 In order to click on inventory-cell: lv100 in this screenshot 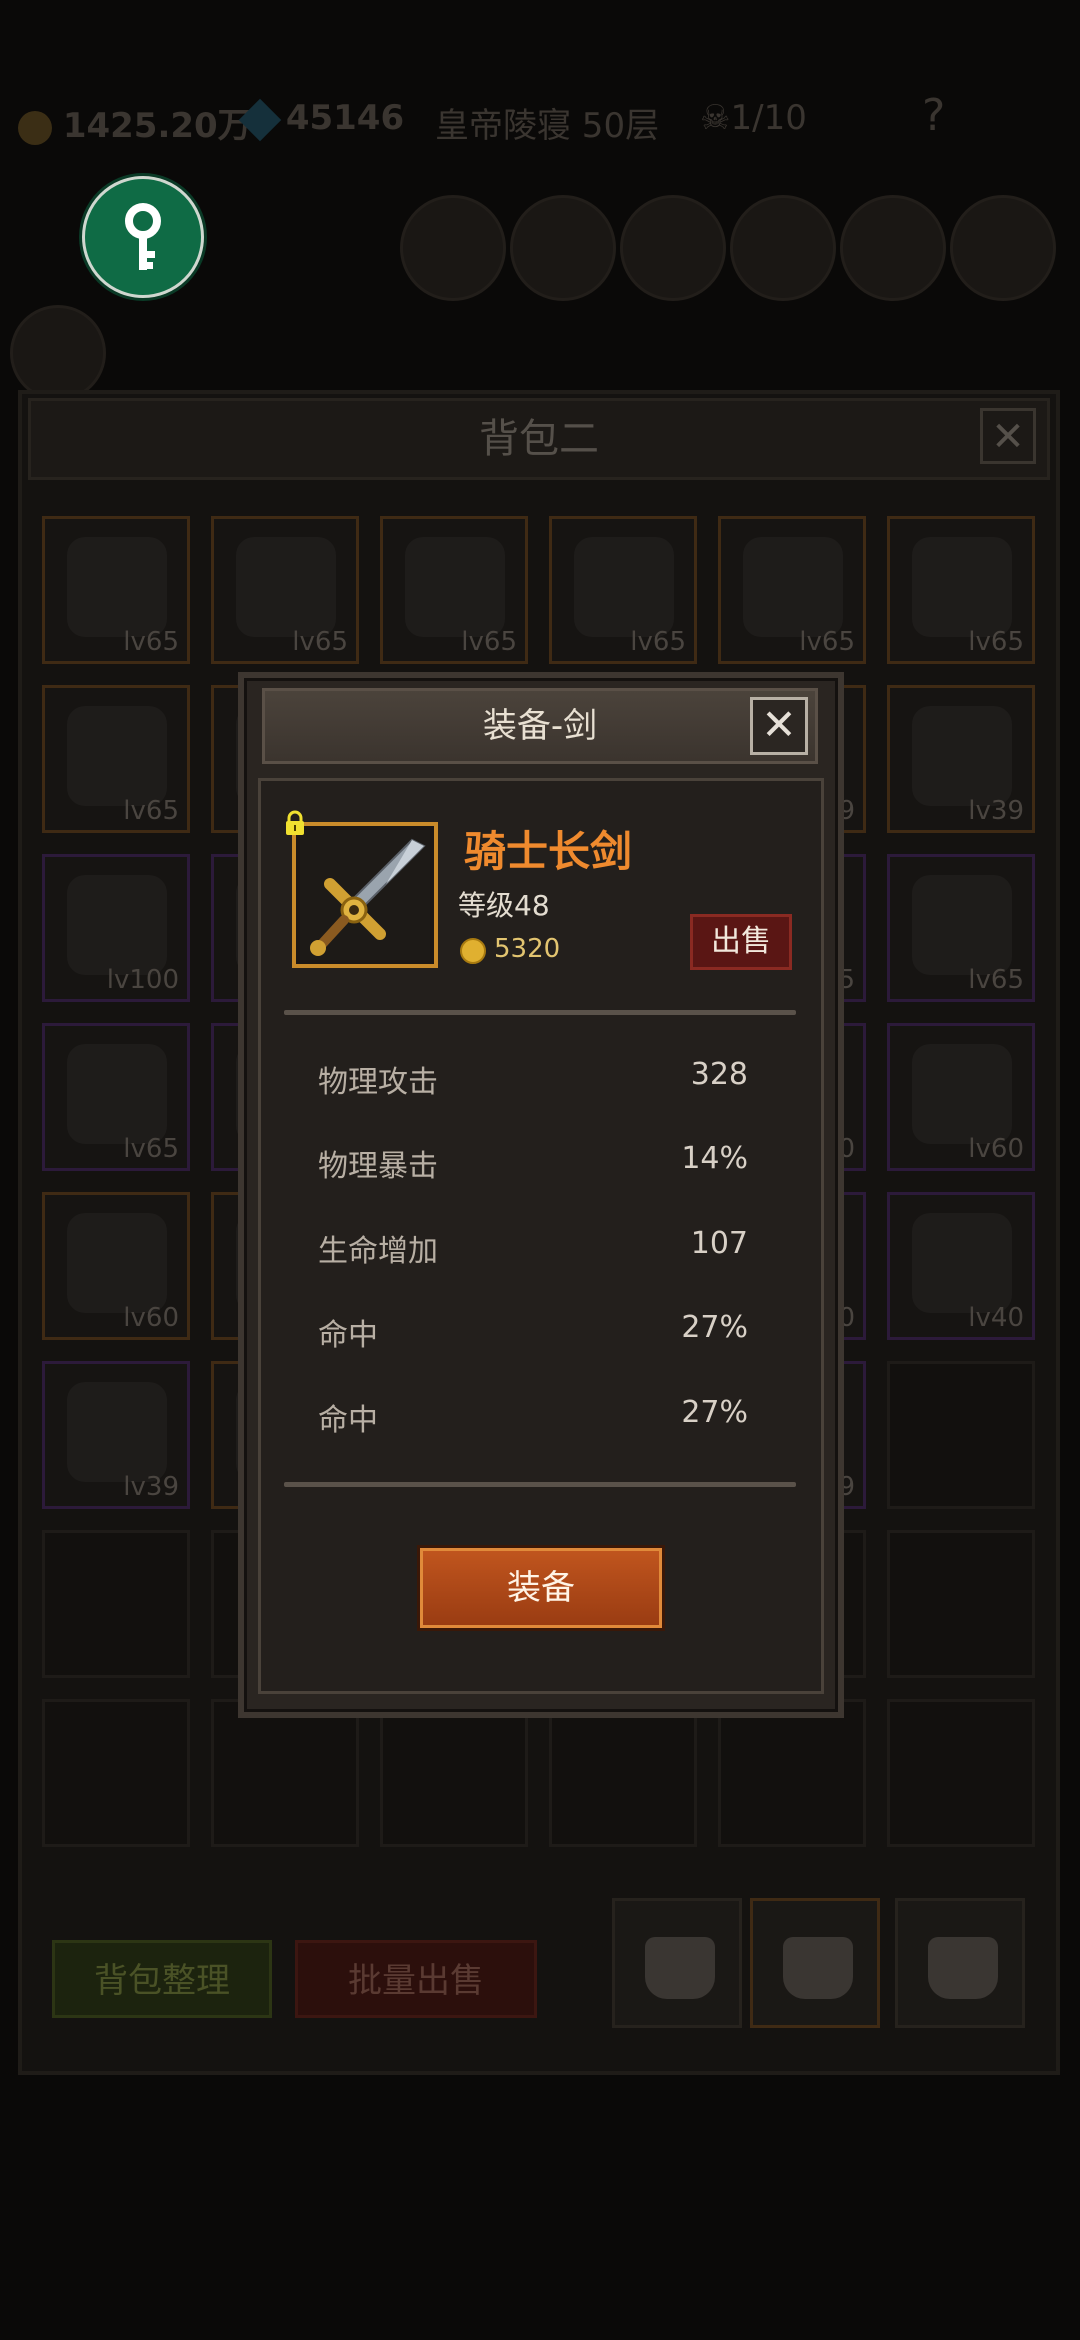, I will do `click(116, 928)`.